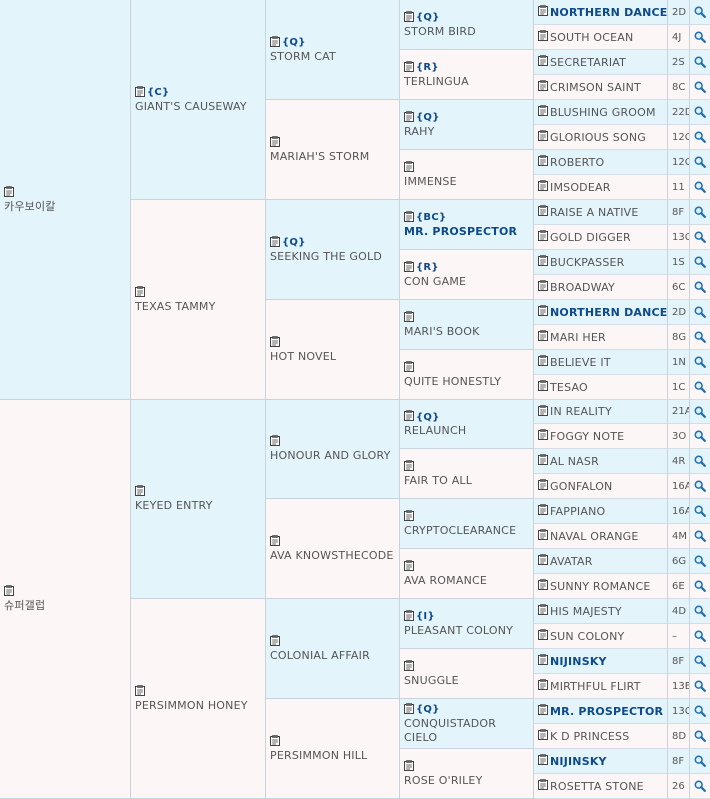 The image size is (710, 799). What do you see at coordinates (580, 362) in the screenshot?
I see `horse-name: BELIEVE IT` at bounding box center [580, 362].